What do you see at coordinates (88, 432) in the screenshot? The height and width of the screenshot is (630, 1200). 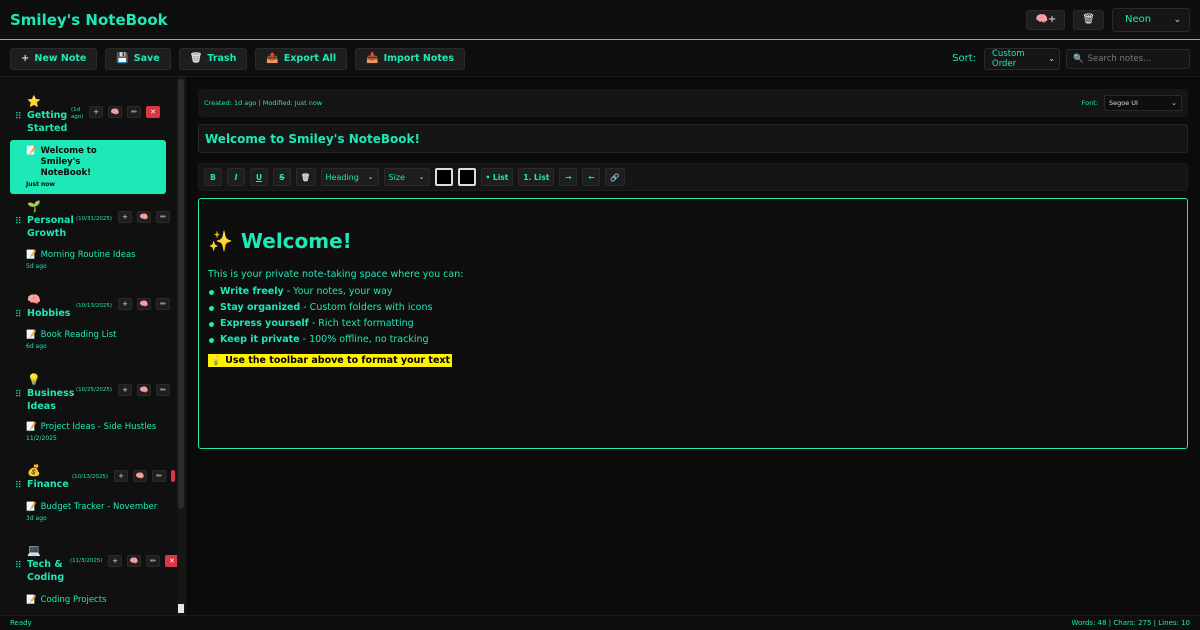 I see `note-item: 📝 Project Ideas - Side Hustles 11/2/2025` at bounding box center [88, 432].